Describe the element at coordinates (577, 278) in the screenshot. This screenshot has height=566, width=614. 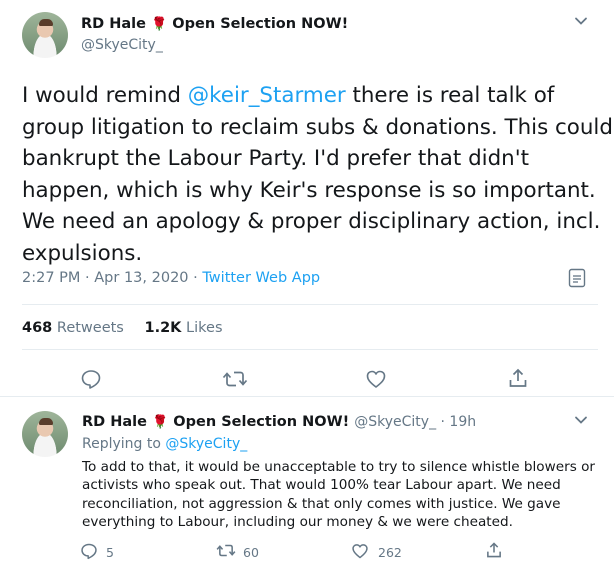
I see `analytics-icon` at that location.